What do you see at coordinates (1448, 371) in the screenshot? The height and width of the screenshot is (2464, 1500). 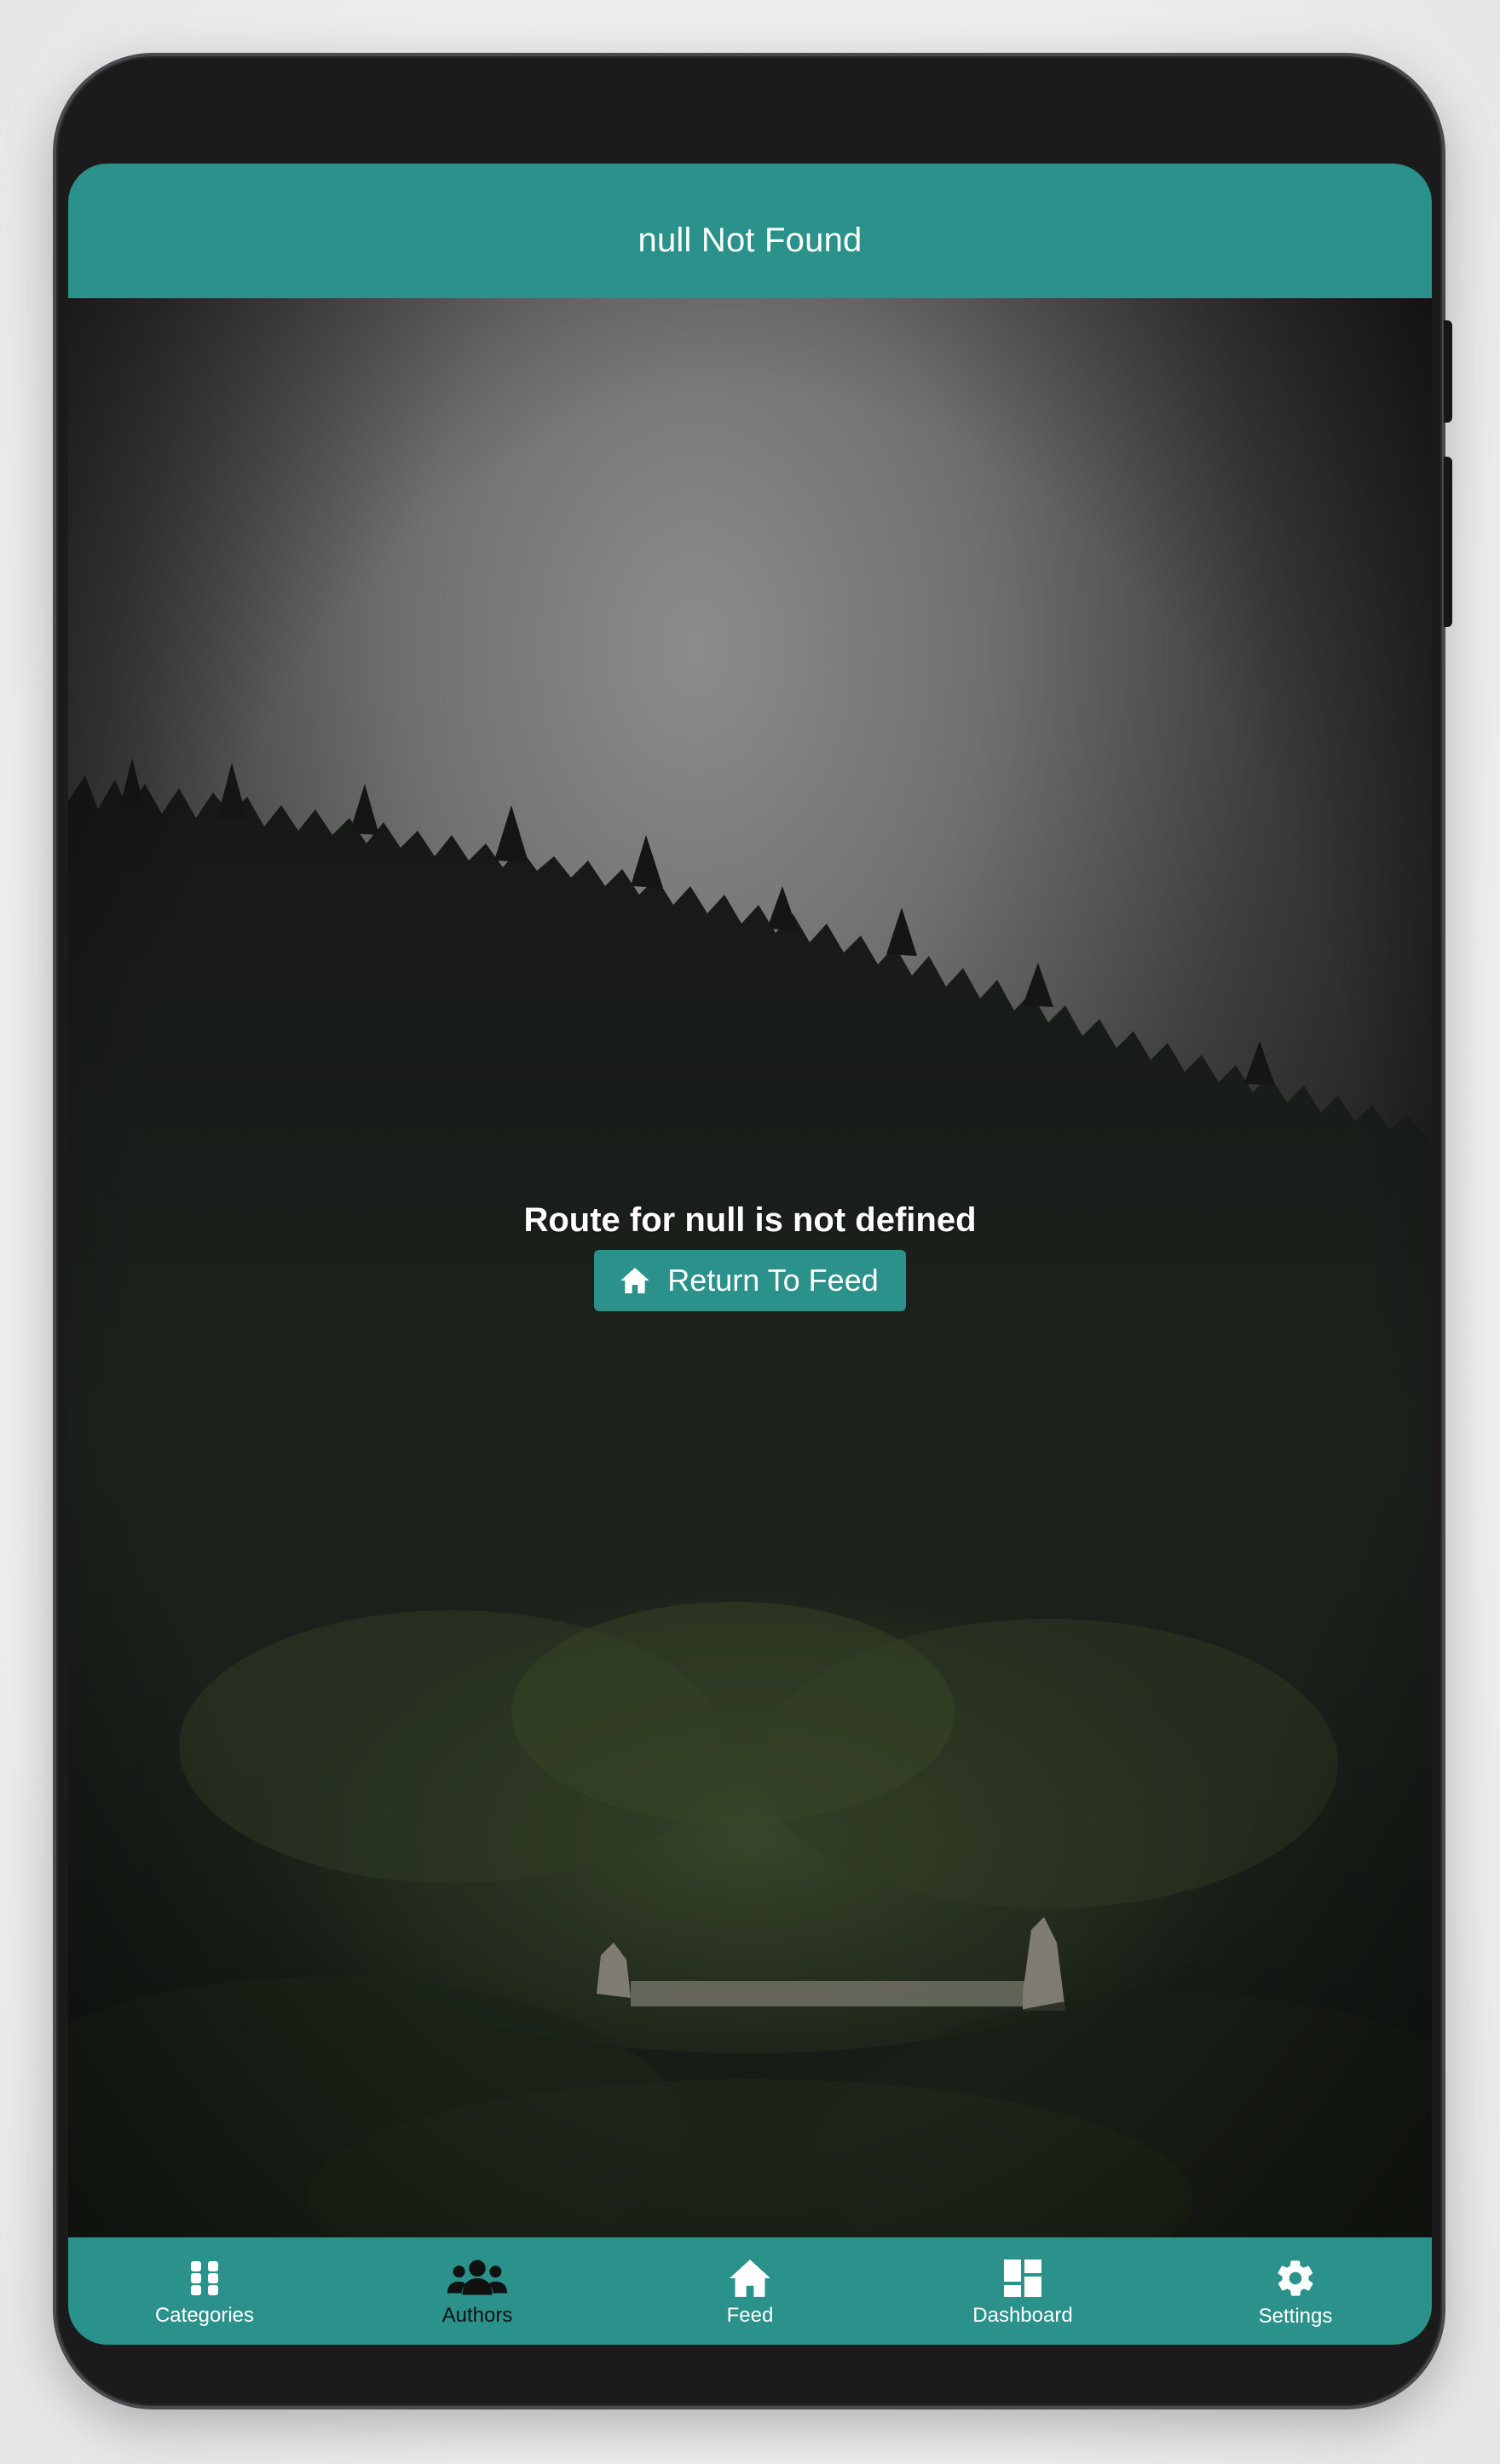 I see `volume-button` at bounding box center [1448, 371].